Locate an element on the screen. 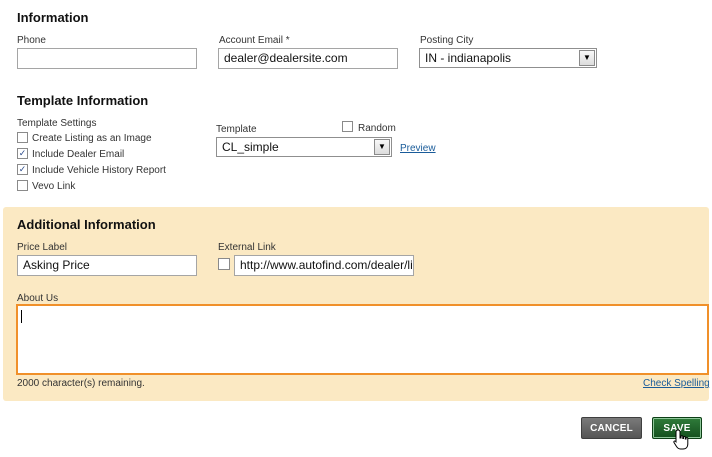  external-link-checkbox is located at coordinates (224, 264).